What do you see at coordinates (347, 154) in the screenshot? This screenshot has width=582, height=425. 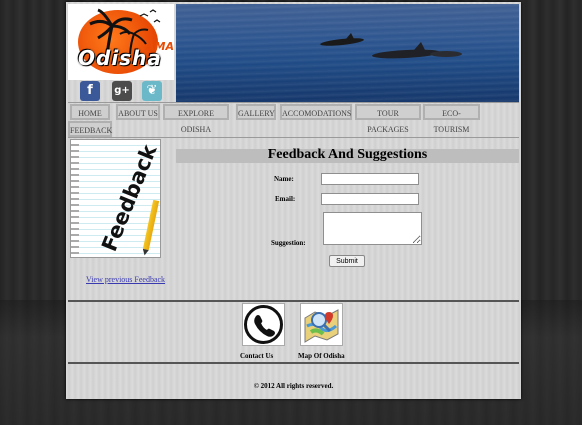 I see `page-title: Feedback And Suggestions` at bounding box center [347, 154].